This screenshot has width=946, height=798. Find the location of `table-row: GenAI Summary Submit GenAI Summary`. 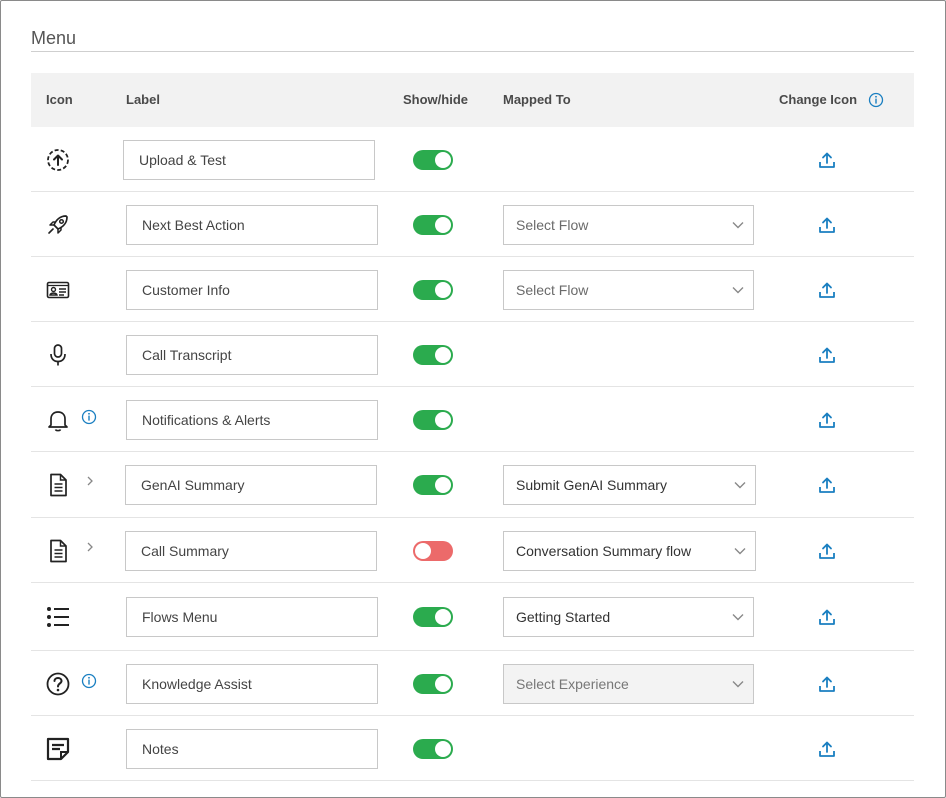

table-row: GenAI Summary Submit GenAI Summary is located at coordinates (472, 485).